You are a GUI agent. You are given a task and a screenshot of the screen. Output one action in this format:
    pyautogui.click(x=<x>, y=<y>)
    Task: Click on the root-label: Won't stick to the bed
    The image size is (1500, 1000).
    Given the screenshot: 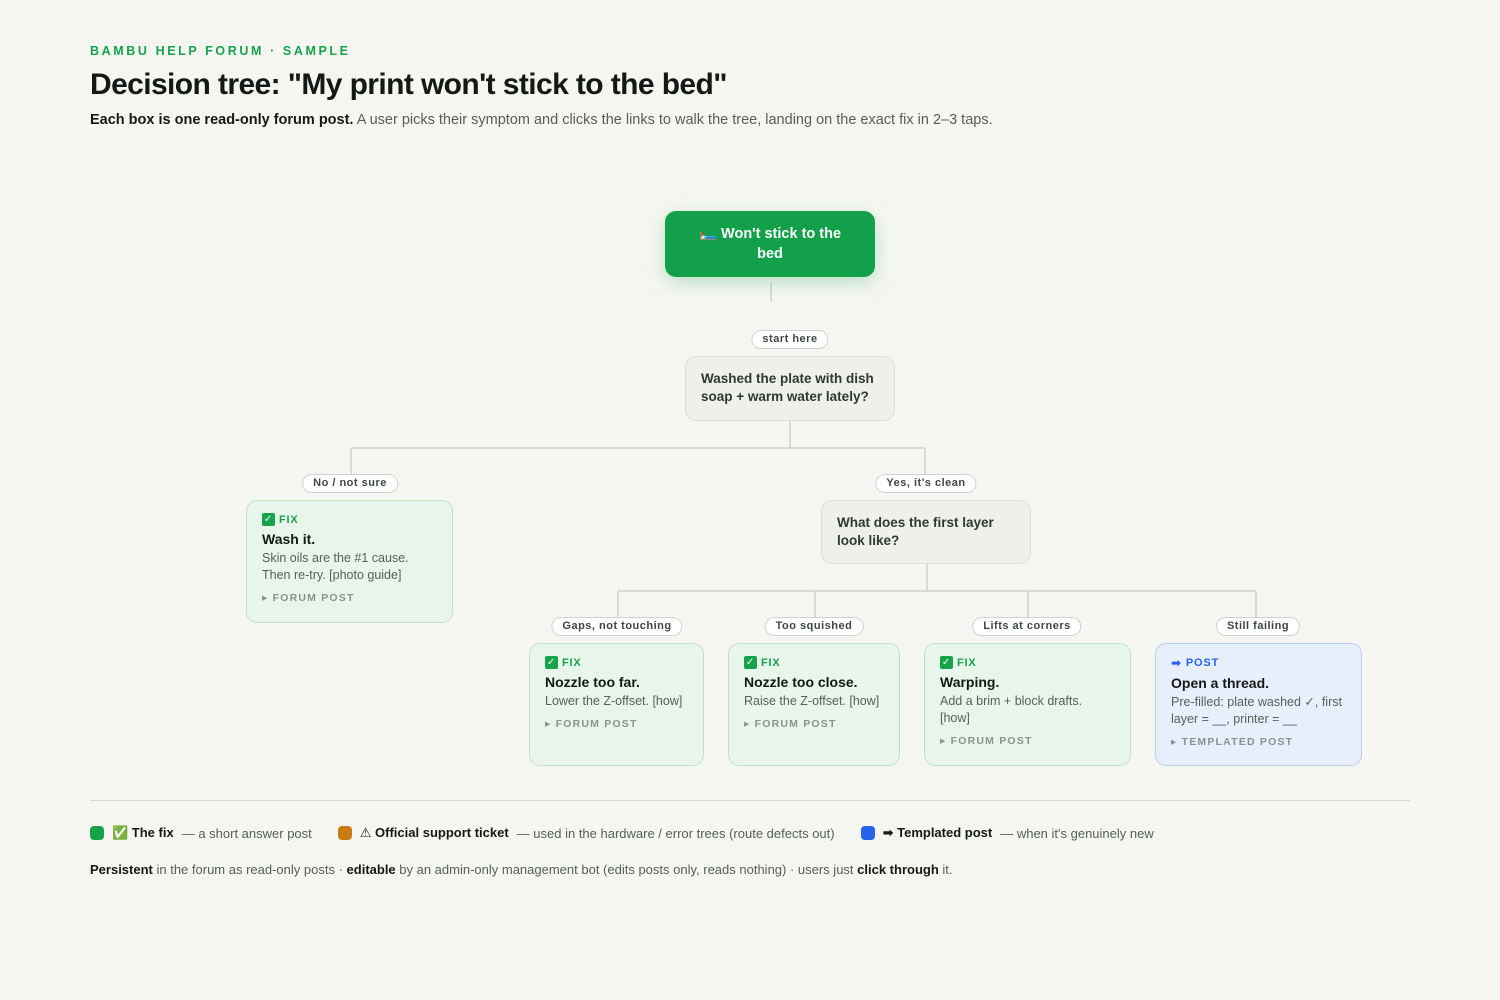 What is the action you would take?
    pyautogui.click(x=781, y=244)
    